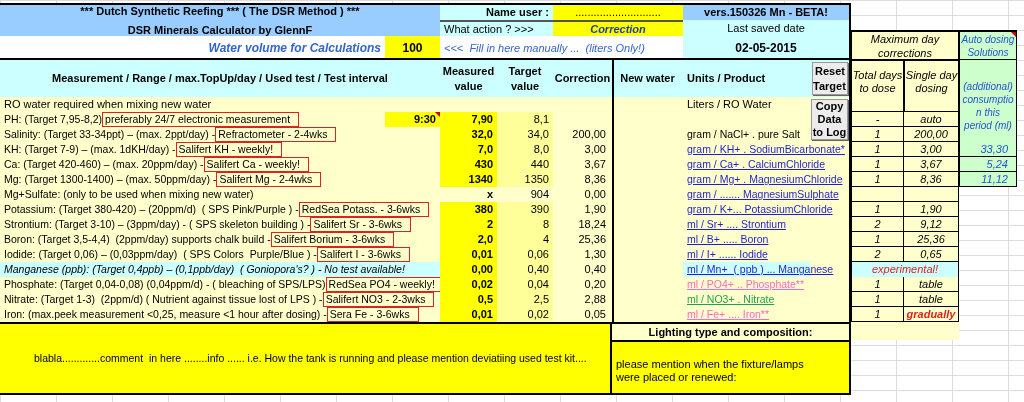  Describe the element at coordinates (137, 239) in the screenshot. I see `row-label: Boron: (Target 3,5-4,4) (2ppm/day) supports chalk build -` at that location.